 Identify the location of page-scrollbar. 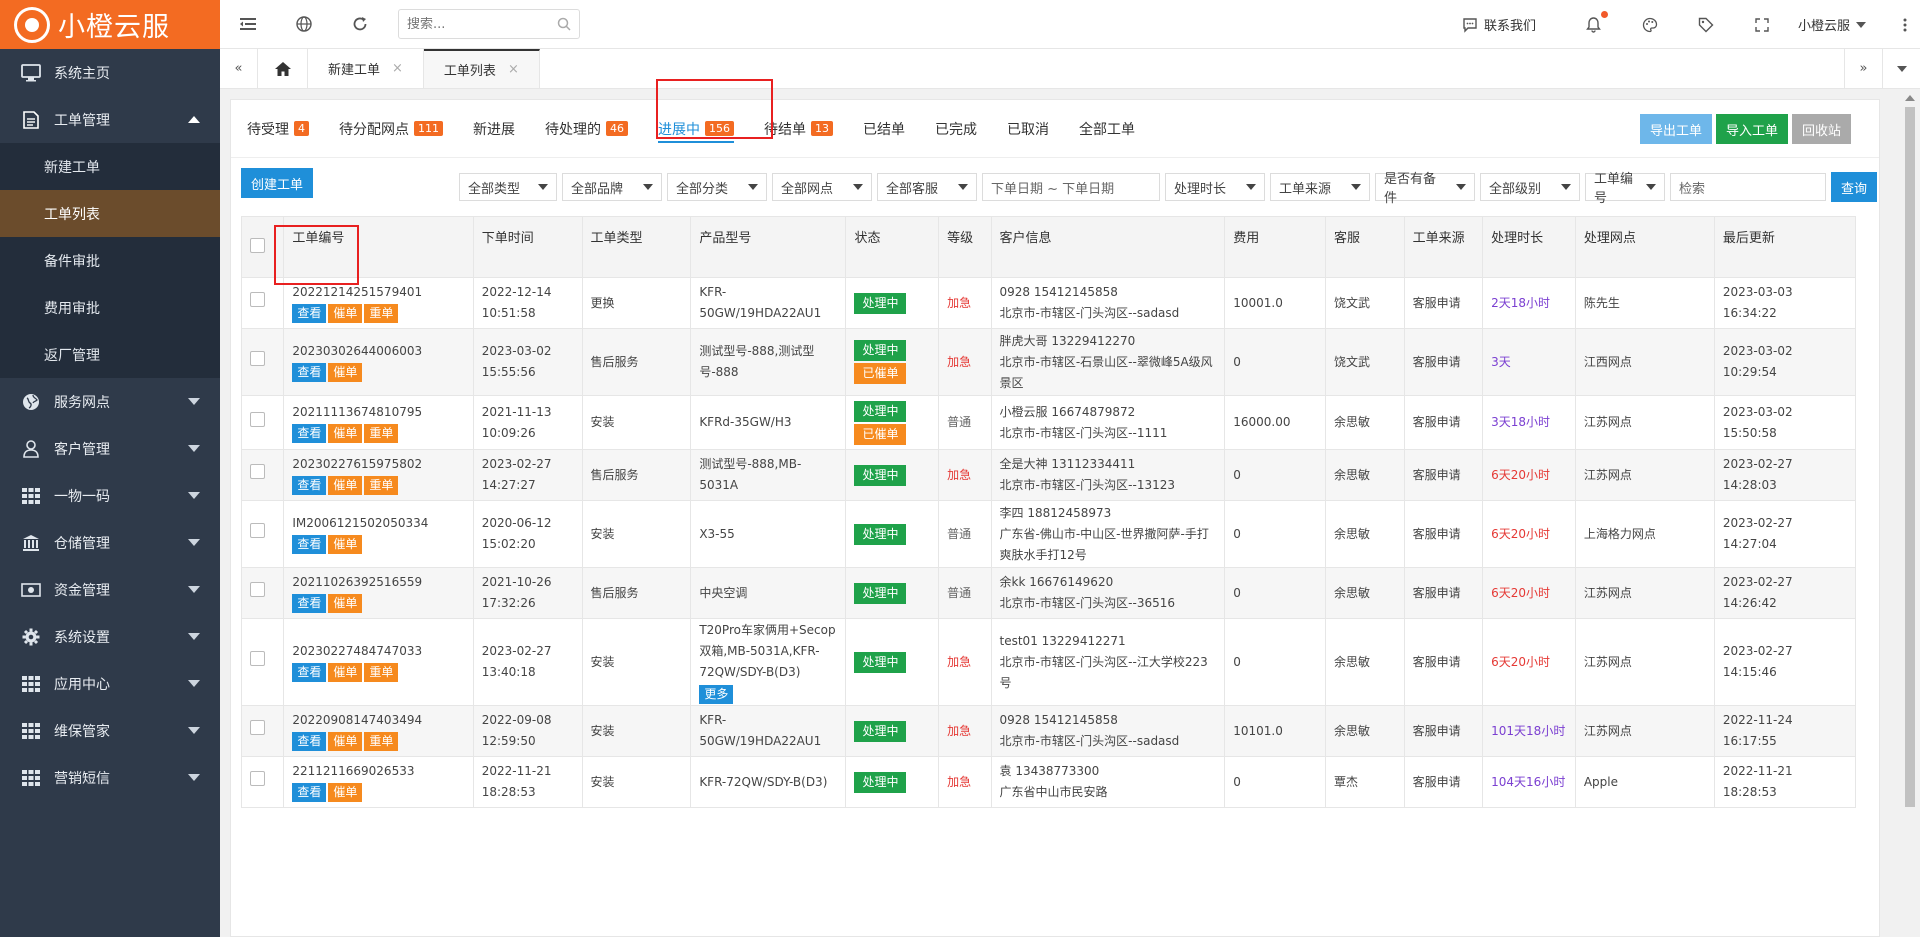
(1910, 513).